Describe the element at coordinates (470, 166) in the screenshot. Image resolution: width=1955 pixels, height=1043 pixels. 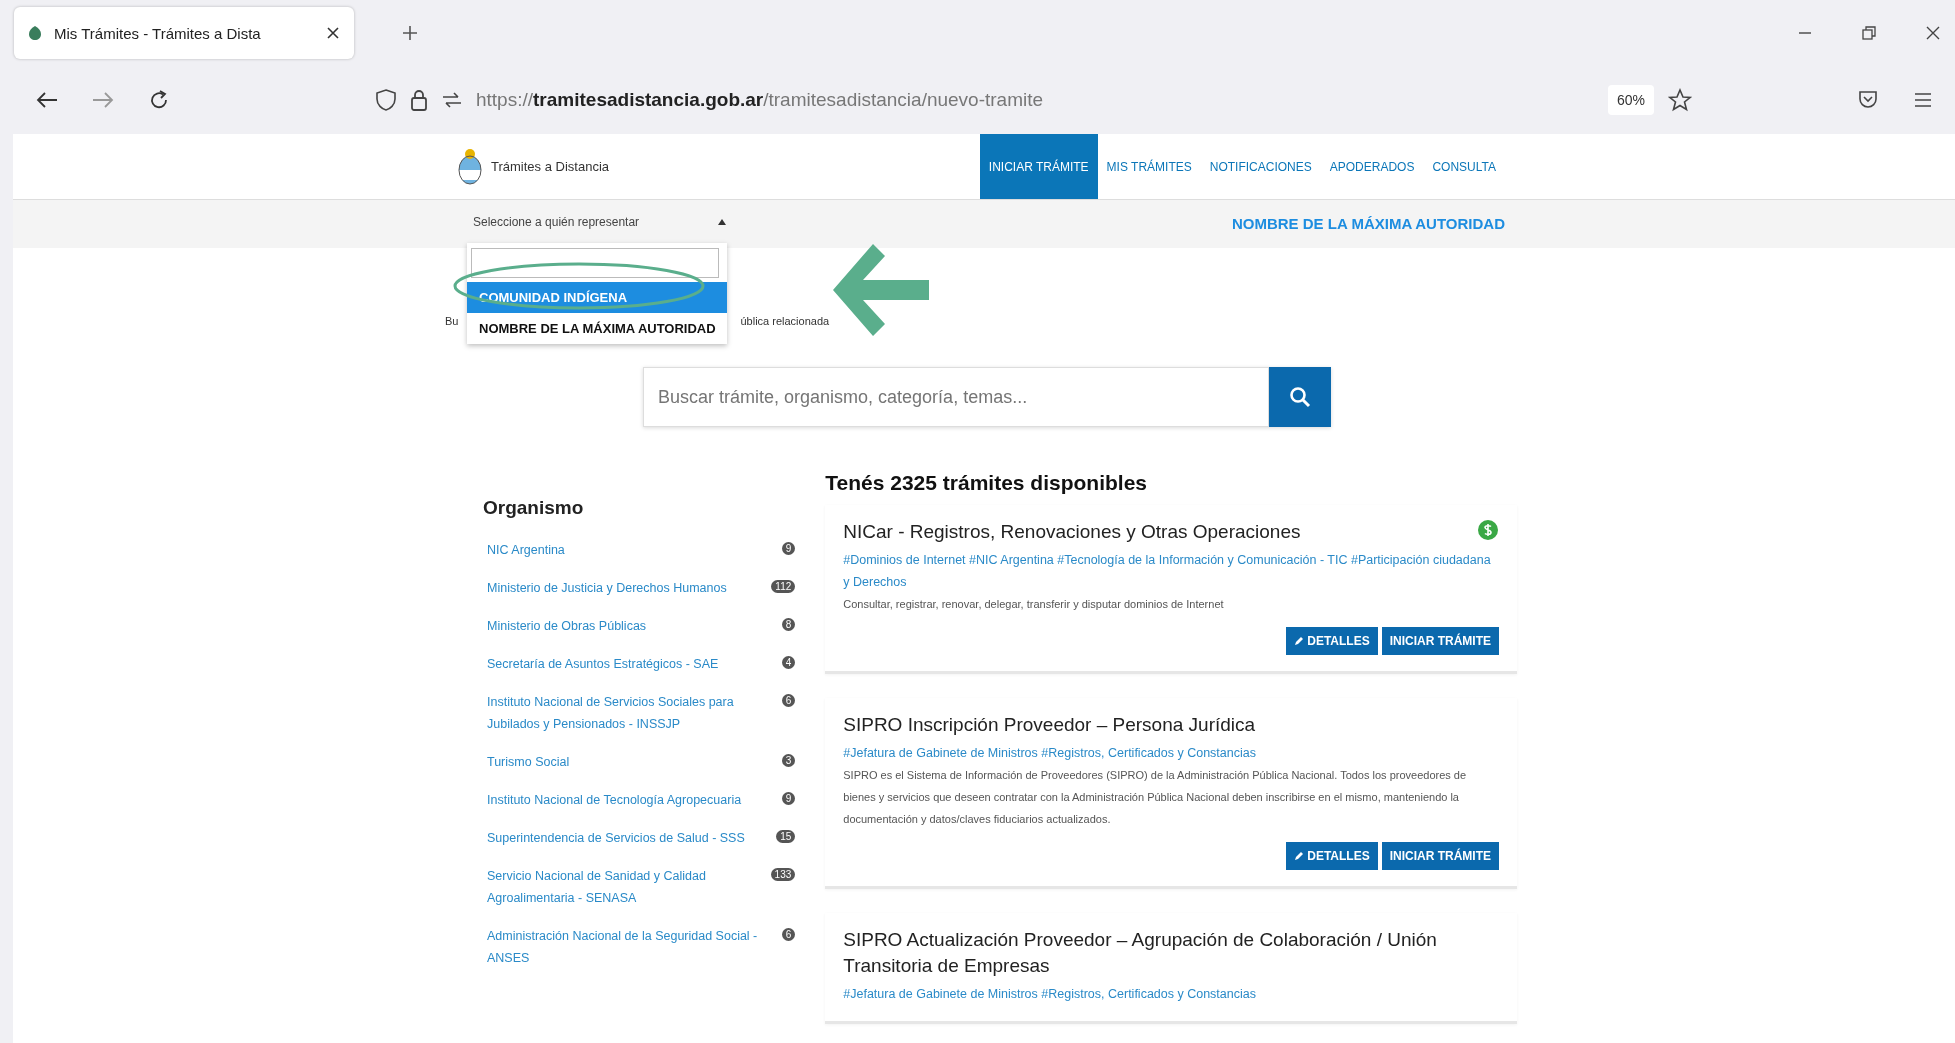
I see `coat-of-arms-logo-icon` at that location.